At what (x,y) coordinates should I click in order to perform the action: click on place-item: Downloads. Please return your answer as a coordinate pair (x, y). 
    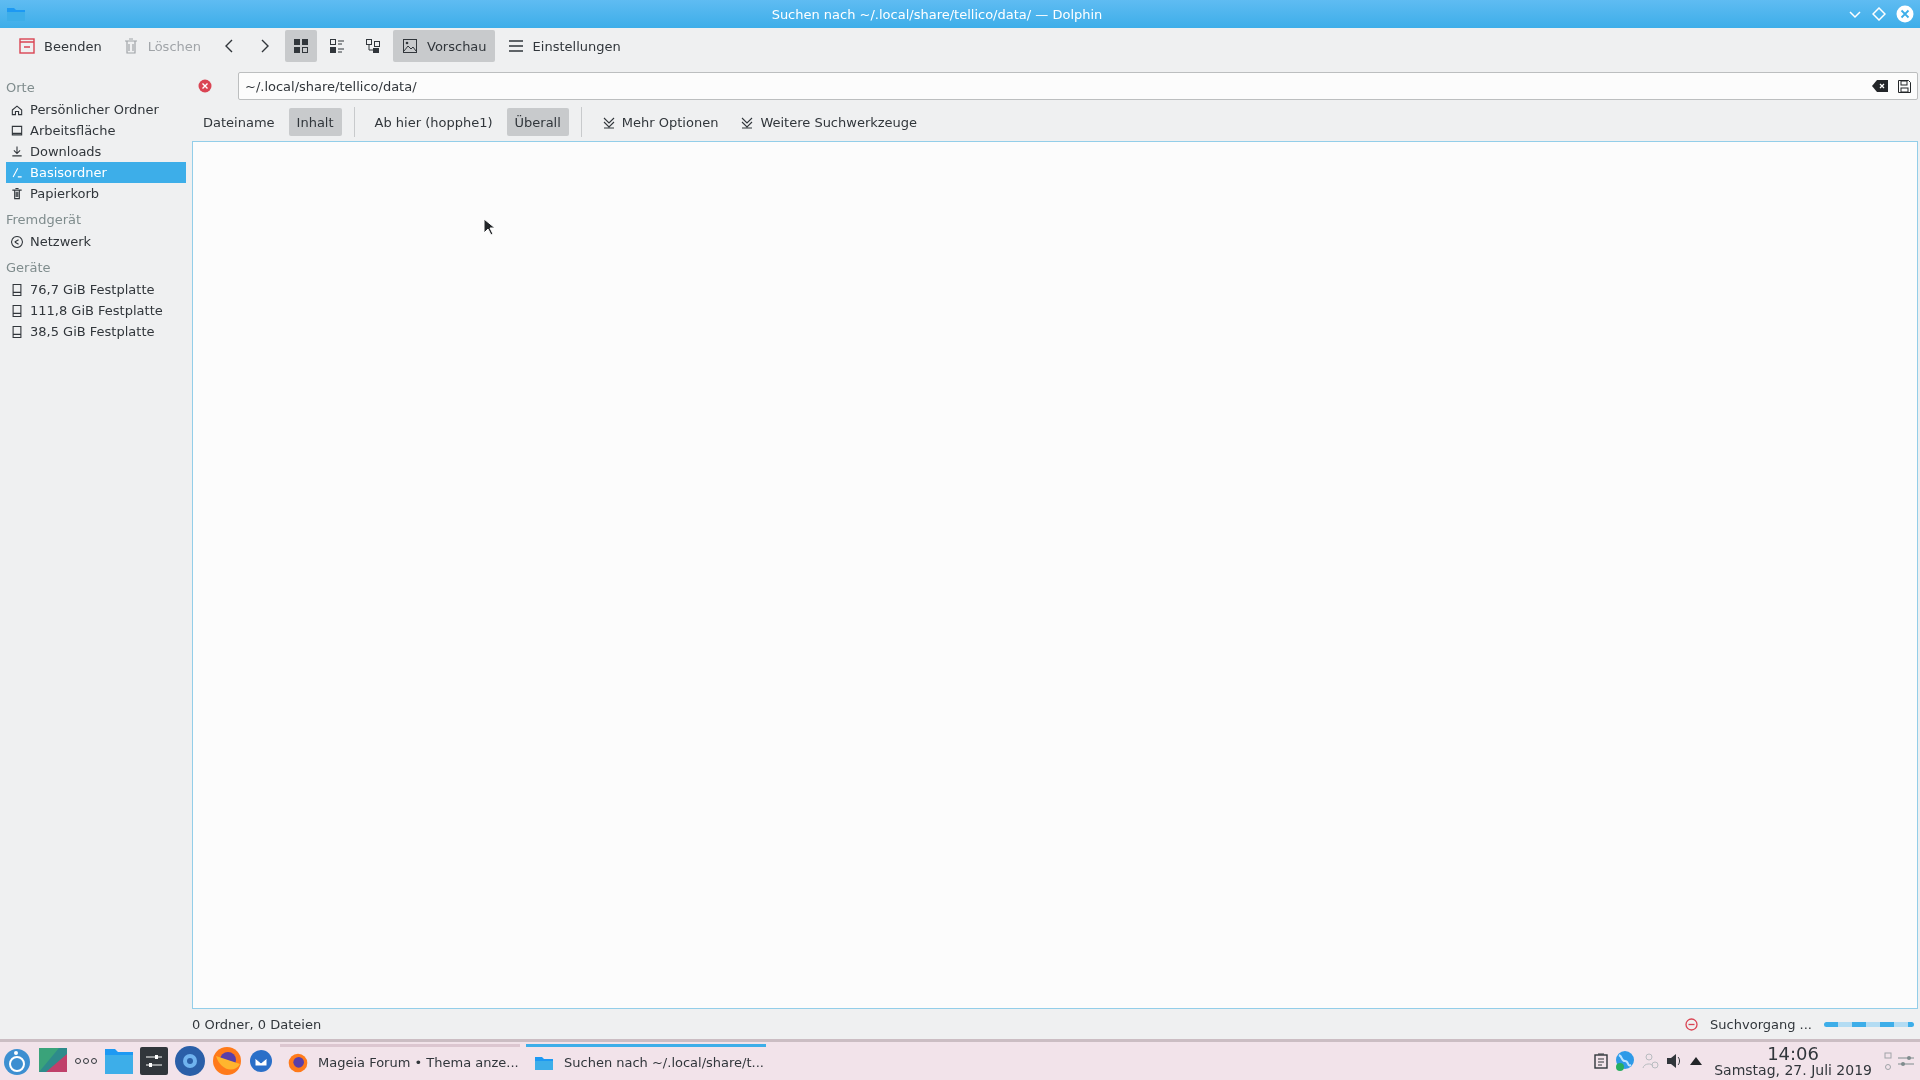
    Looking at the image, I should click on (96, 151).